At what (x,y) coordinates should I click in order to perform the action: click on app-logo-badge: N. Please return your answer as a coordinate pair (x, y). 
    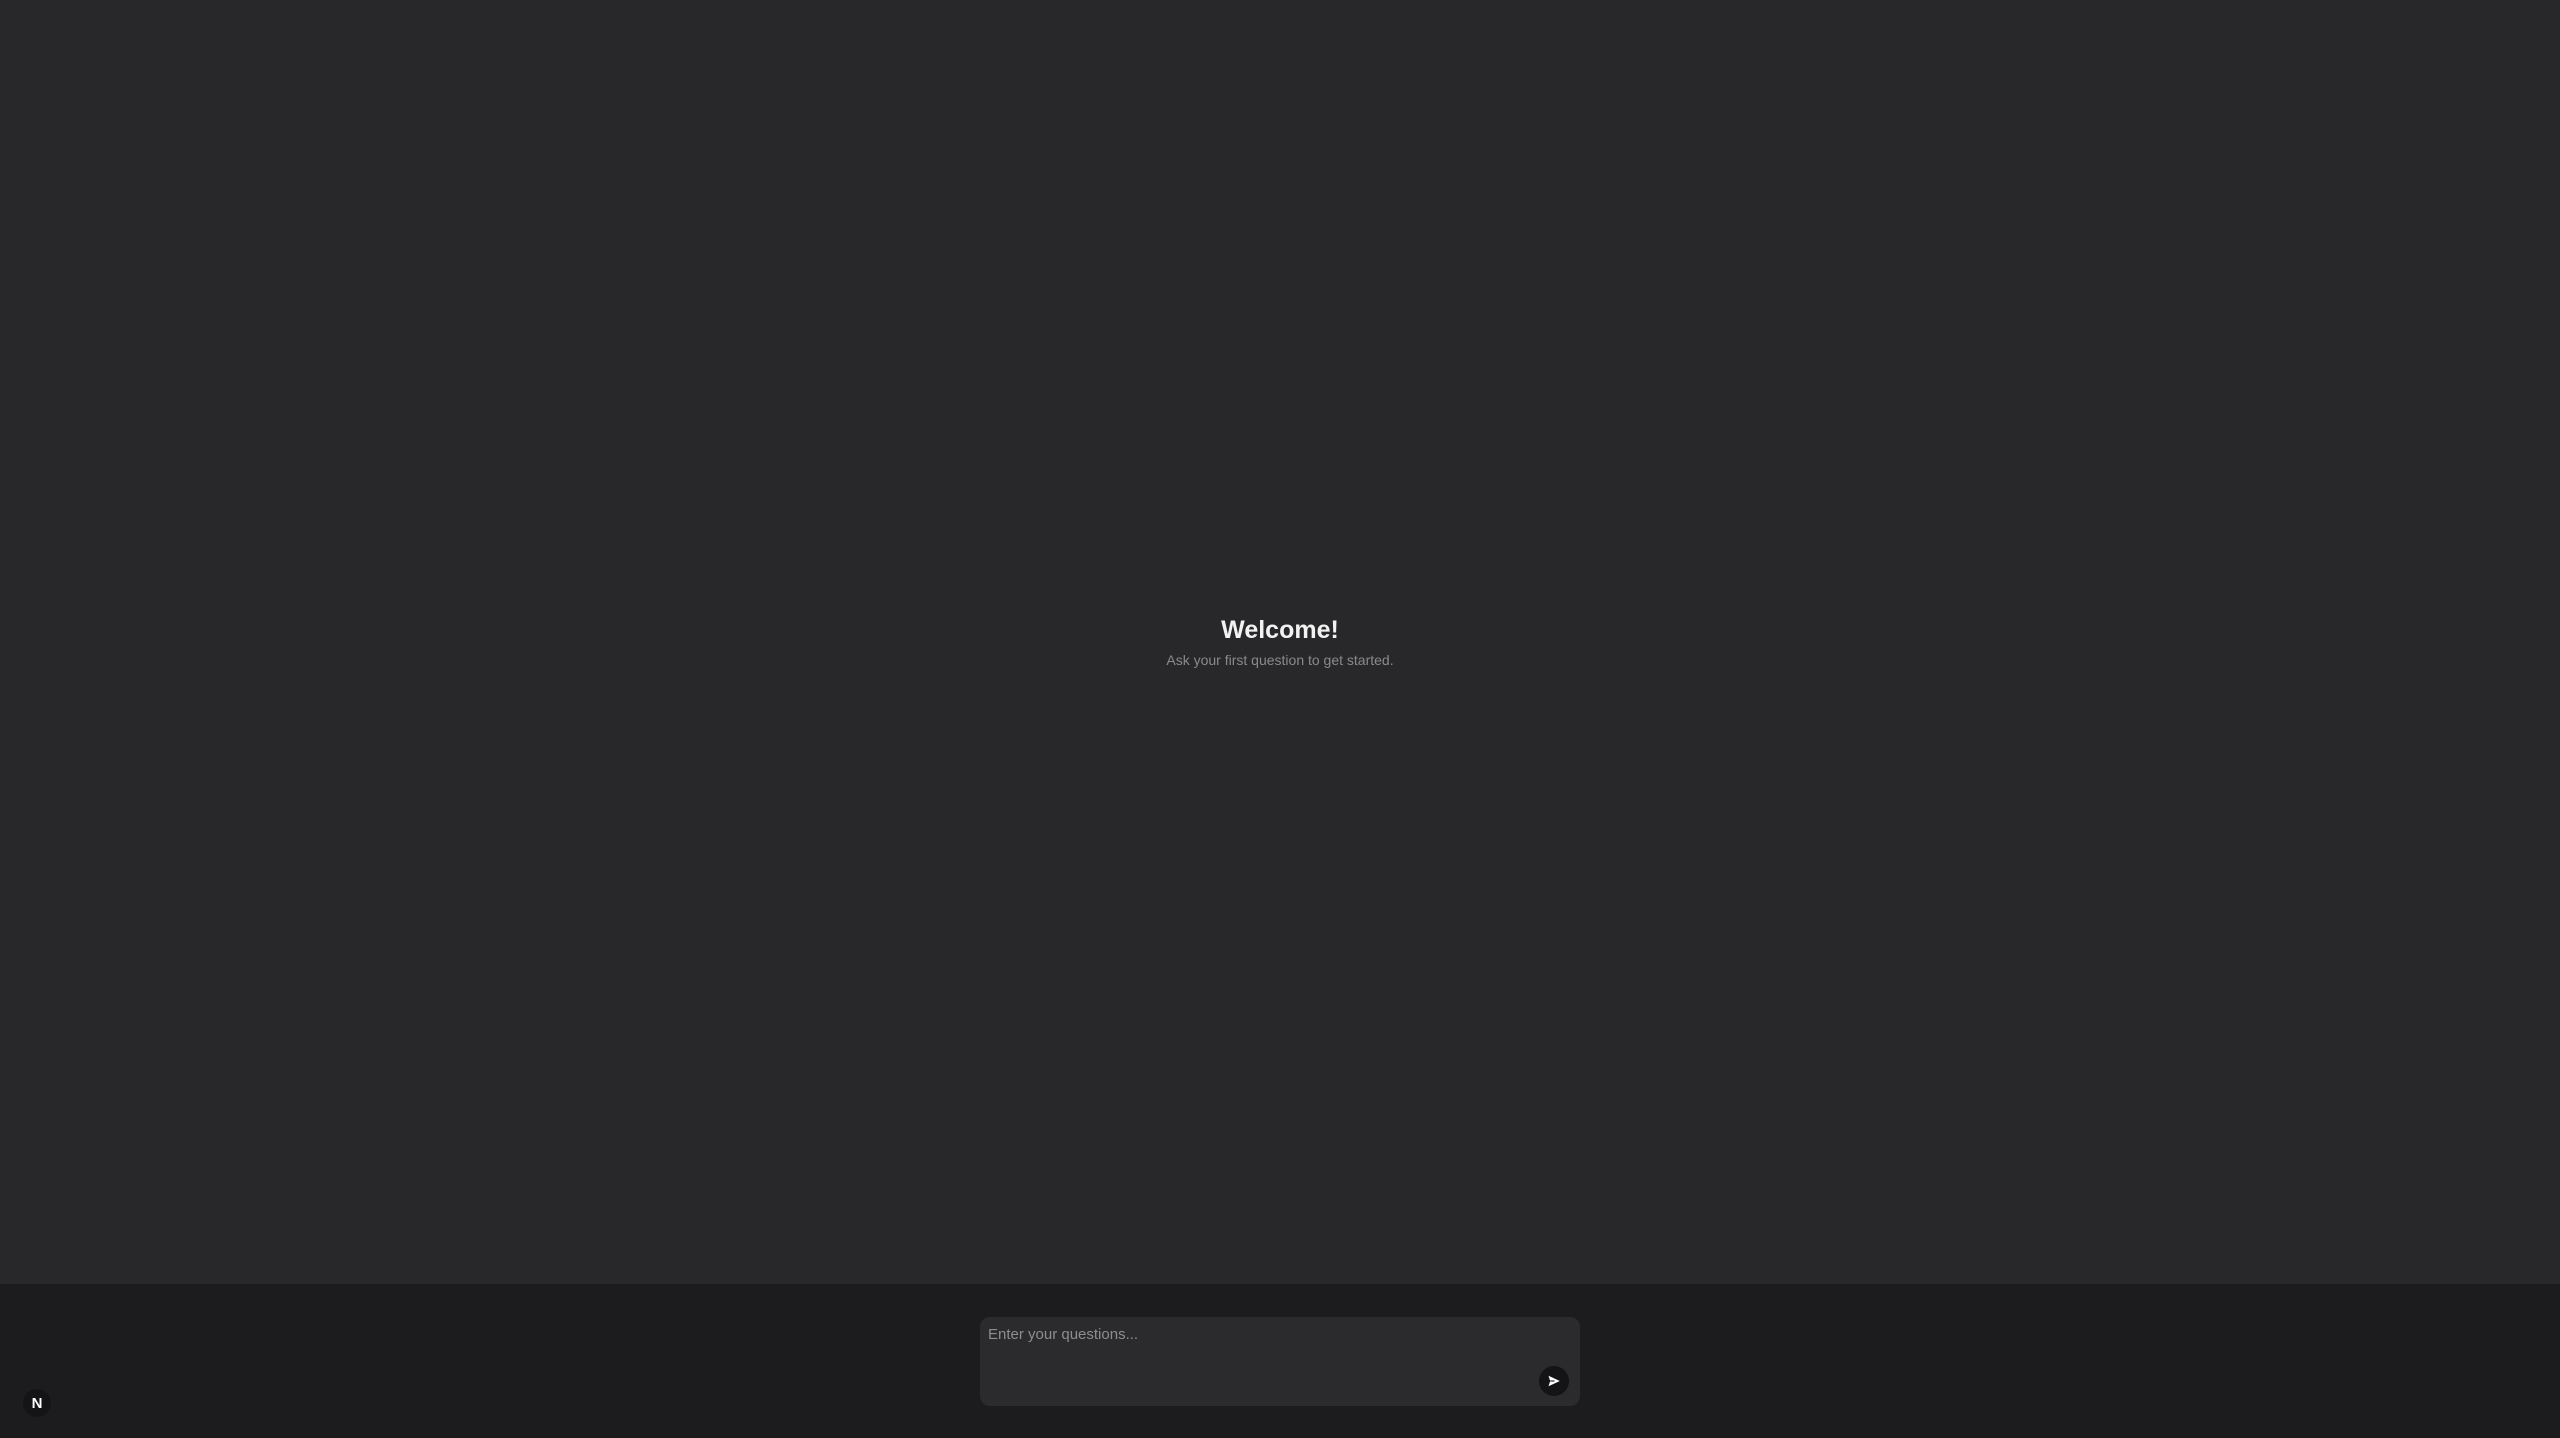
    Looking at the image, I should click on (37, 1403).